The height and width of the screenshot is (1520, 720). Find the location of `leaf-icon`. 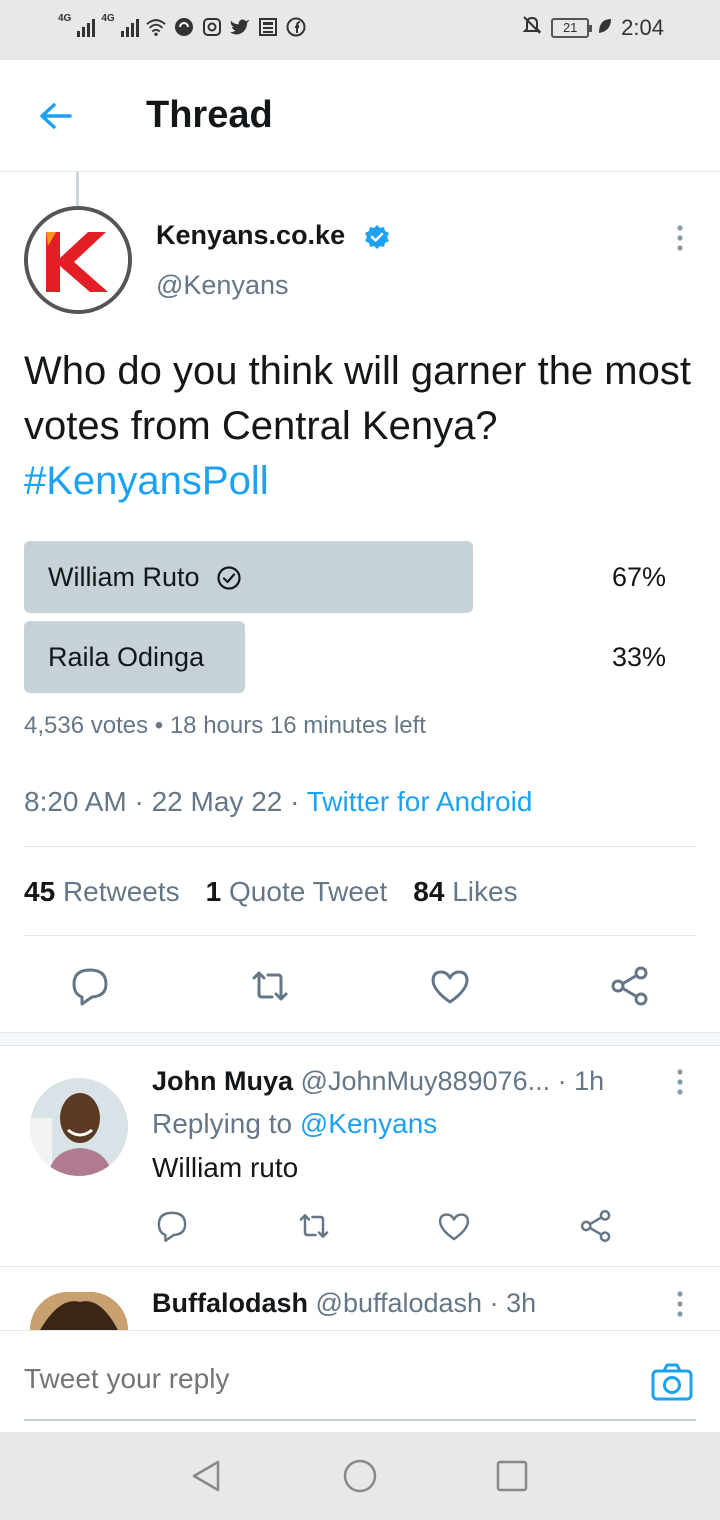

leaf-icon is located at coordinates (605, 28).